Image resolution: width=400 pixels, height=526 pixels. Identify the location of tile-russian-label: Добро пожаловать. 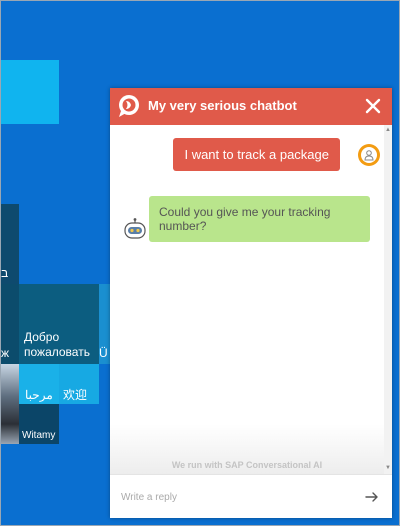
(57, 344).